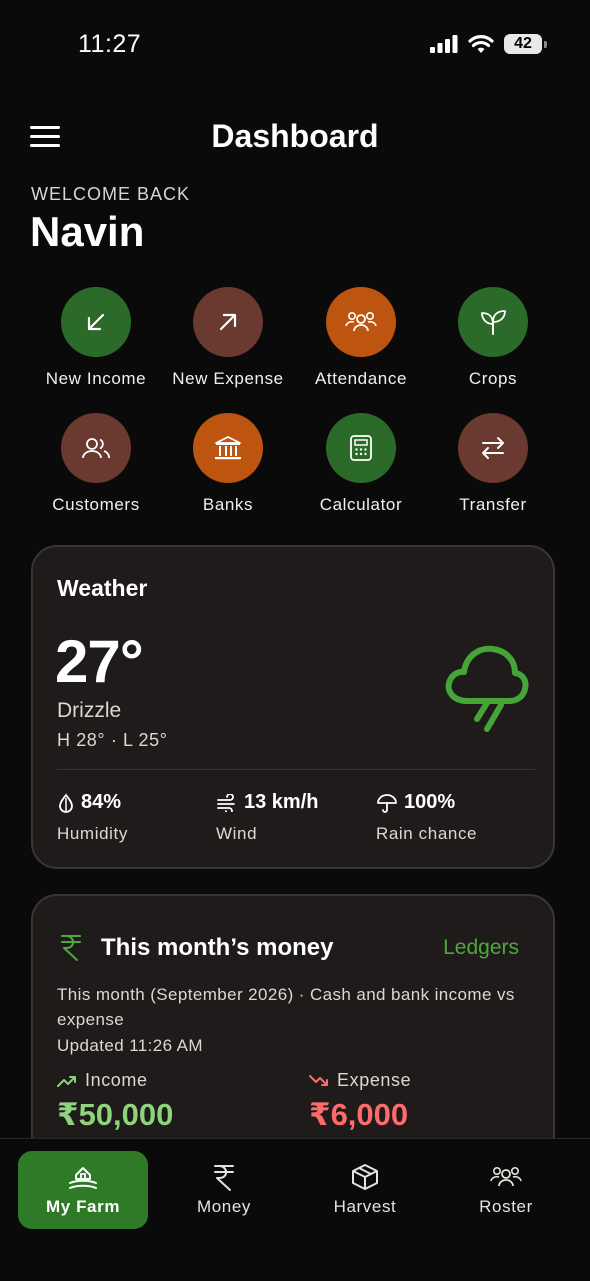 Image resolution: width=590 pixels, height=1281 pixels. Describe the element at coordinates (83, 1178) in the screenshot. I see `farm-icon` at that location.